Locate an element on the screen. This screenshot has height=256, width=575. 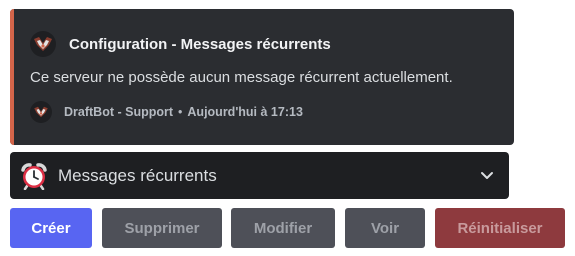
create-button: Créer is located at coordinates (51, 228).